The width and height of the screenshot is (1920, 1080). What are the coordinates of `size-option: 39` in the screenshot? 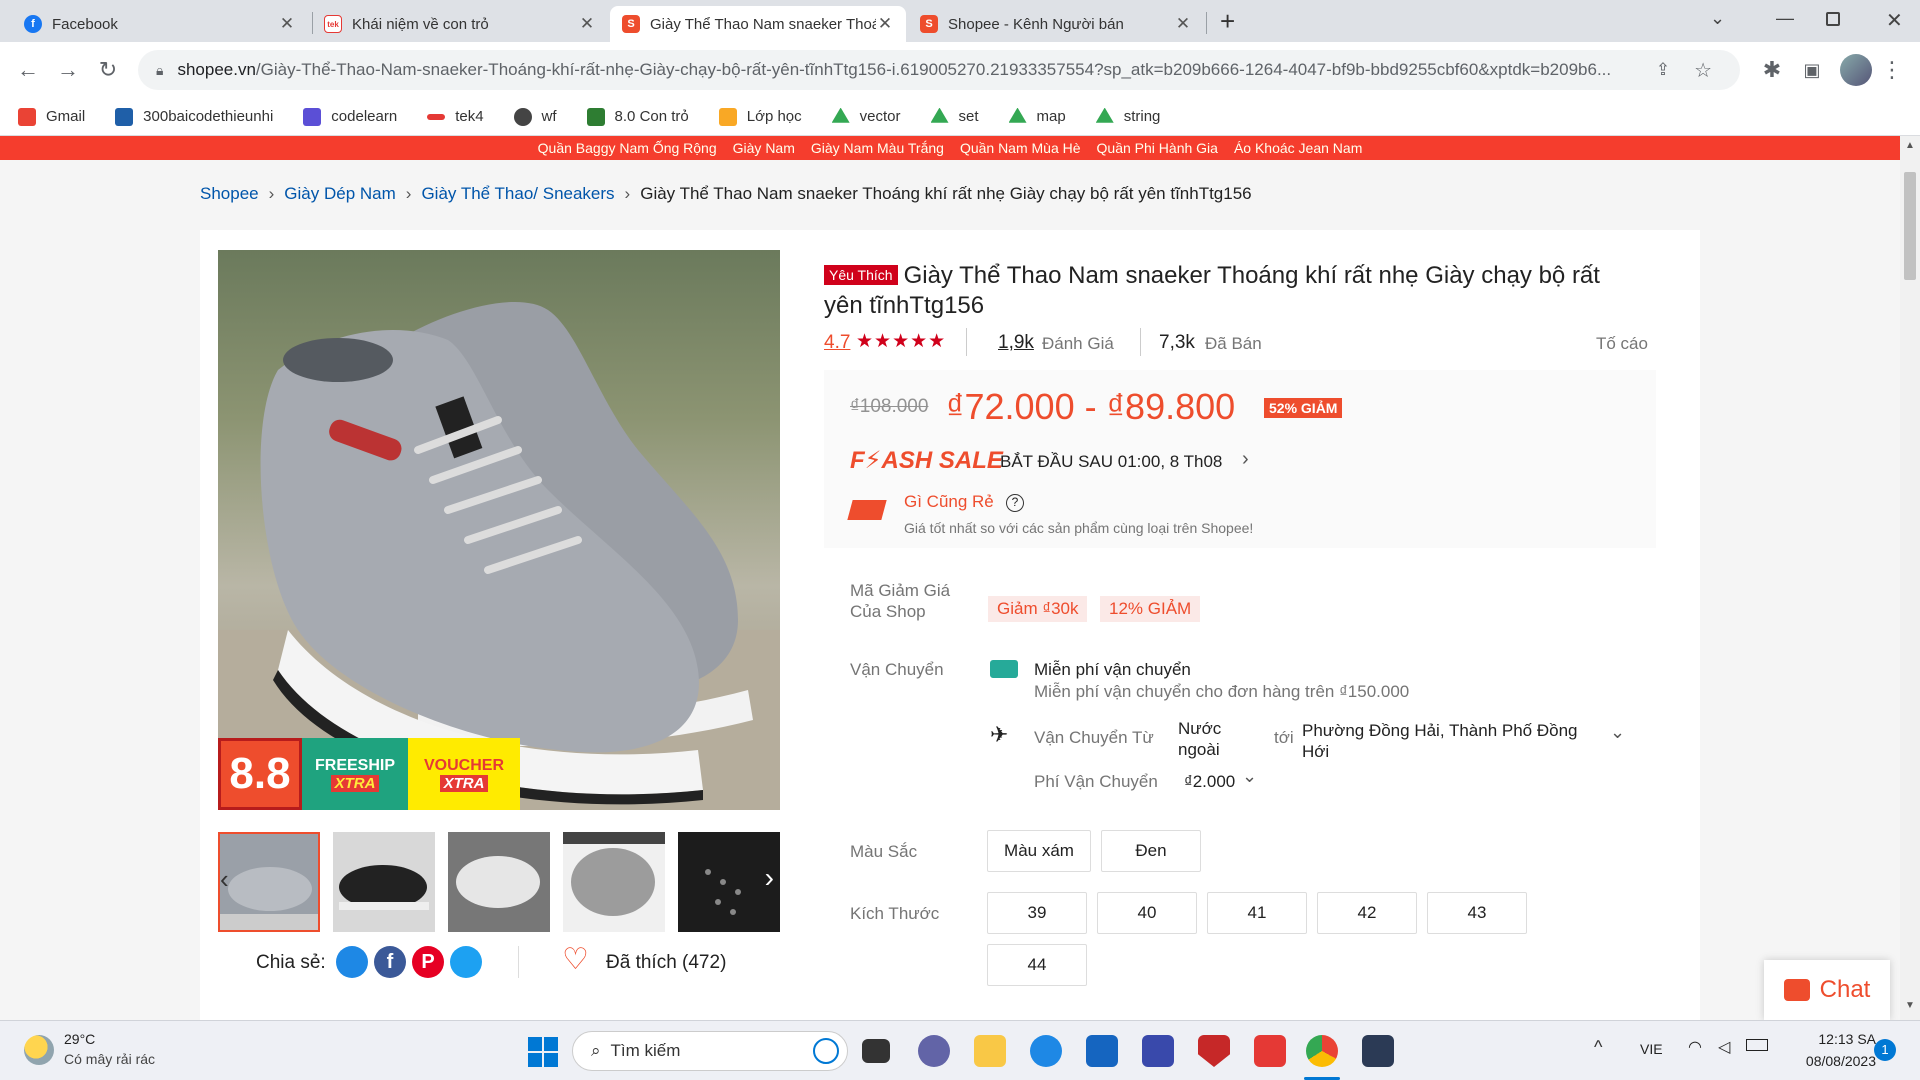 It's located at (1037, 913).